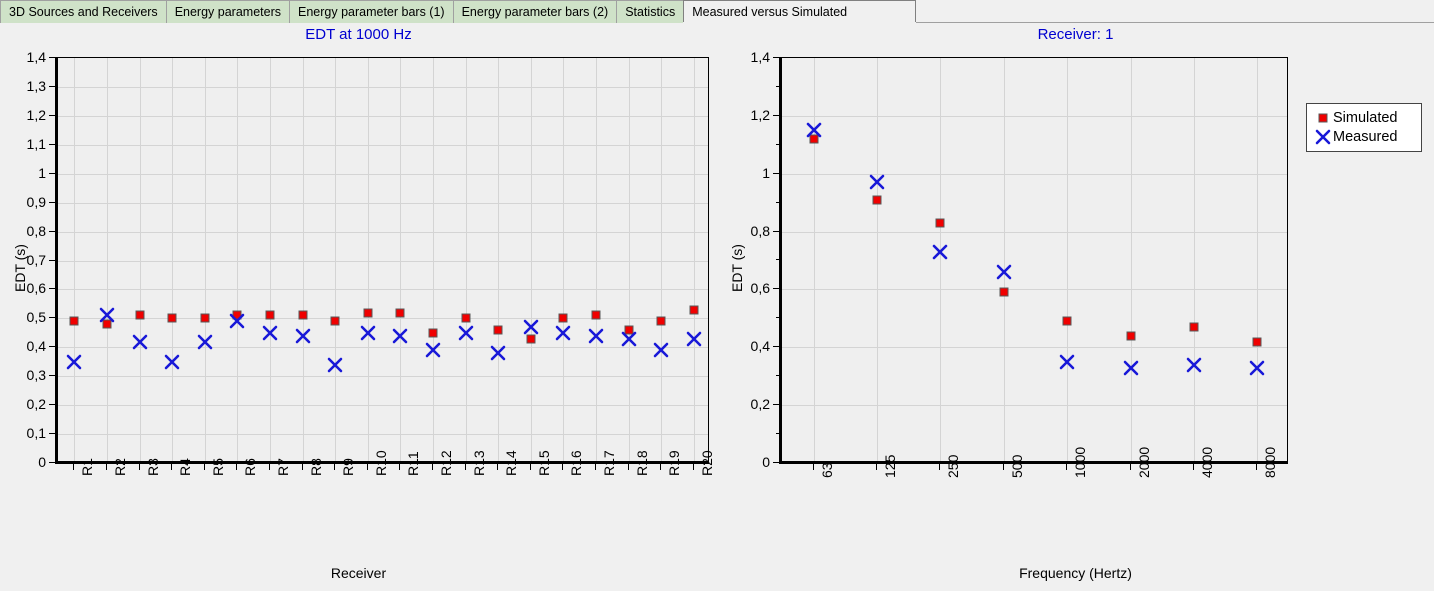 The width and height of the screenshot is (1434, 591). Describe the element at coordinates (826, 470) in the screenshot. I see `x-axis-tick-label: 63` at that location.